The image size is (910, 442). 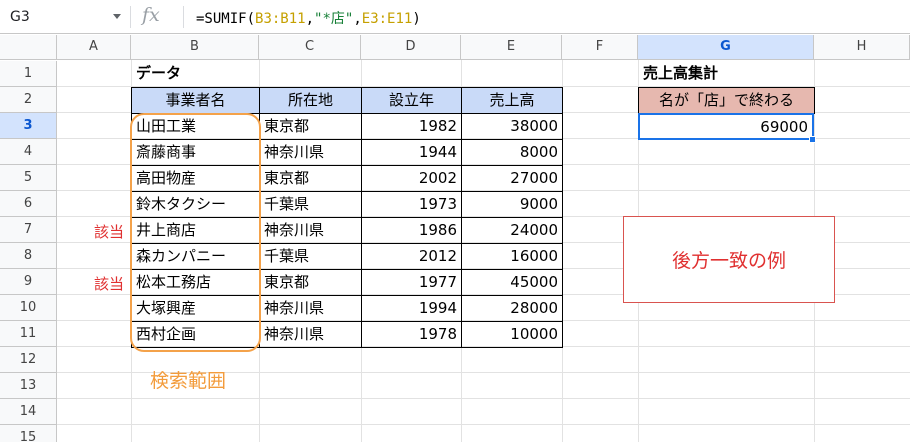 What do you see at coordinates (411, 256) in the screenshot?
I see `table-cell-year: 2012` at bounding box center [411, 256].